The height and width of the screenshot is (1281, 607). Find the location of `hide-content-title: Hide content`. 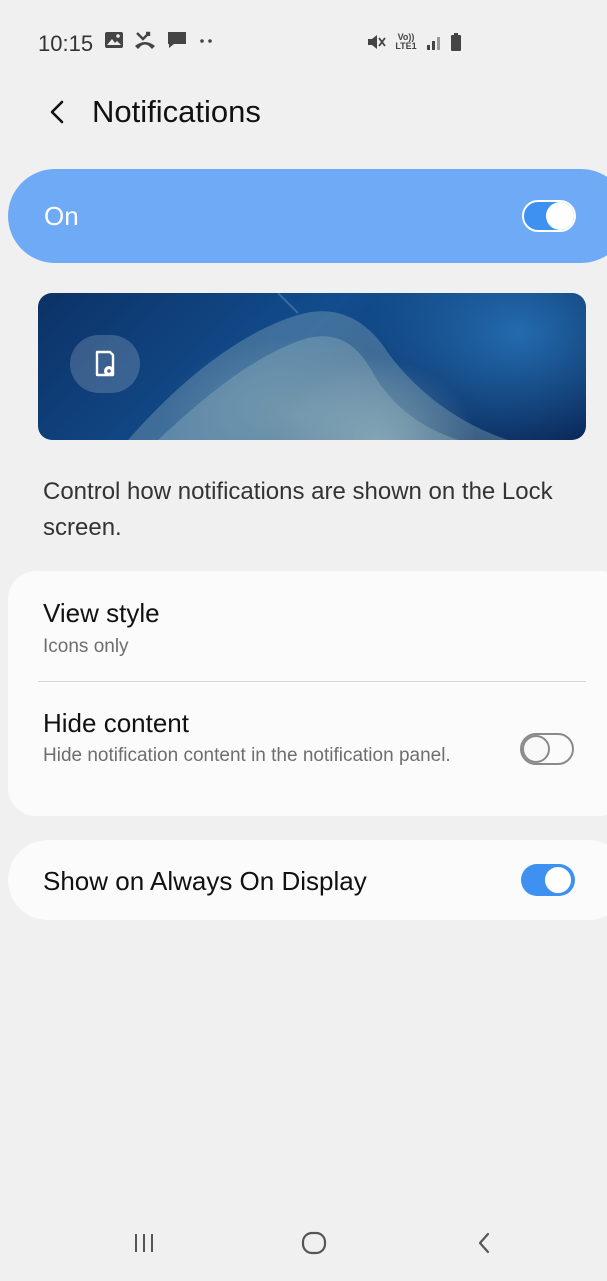

hide-content-title: Hide content is located at coordinates (116, 723).